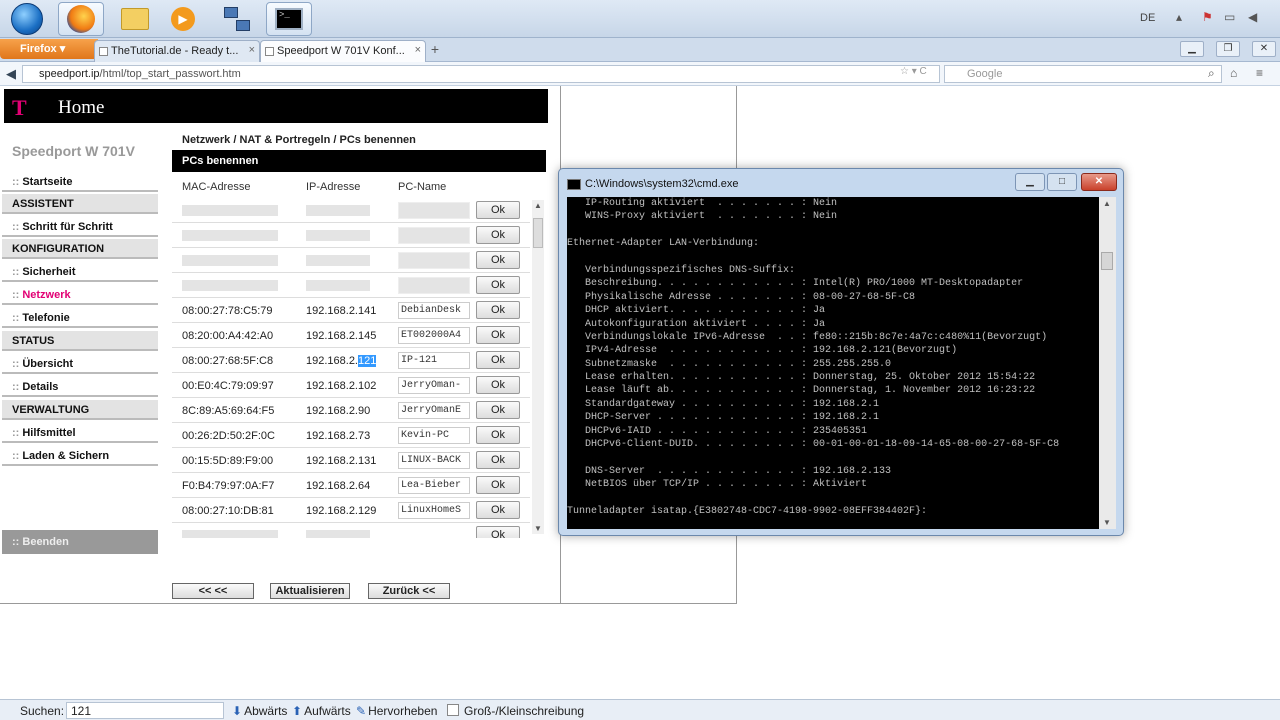 This screenshot has height=720, width=1280. Describe the element at coordinates (11, 74) in the screenshot. I see `back-arrow-icon: ◀` at that location.